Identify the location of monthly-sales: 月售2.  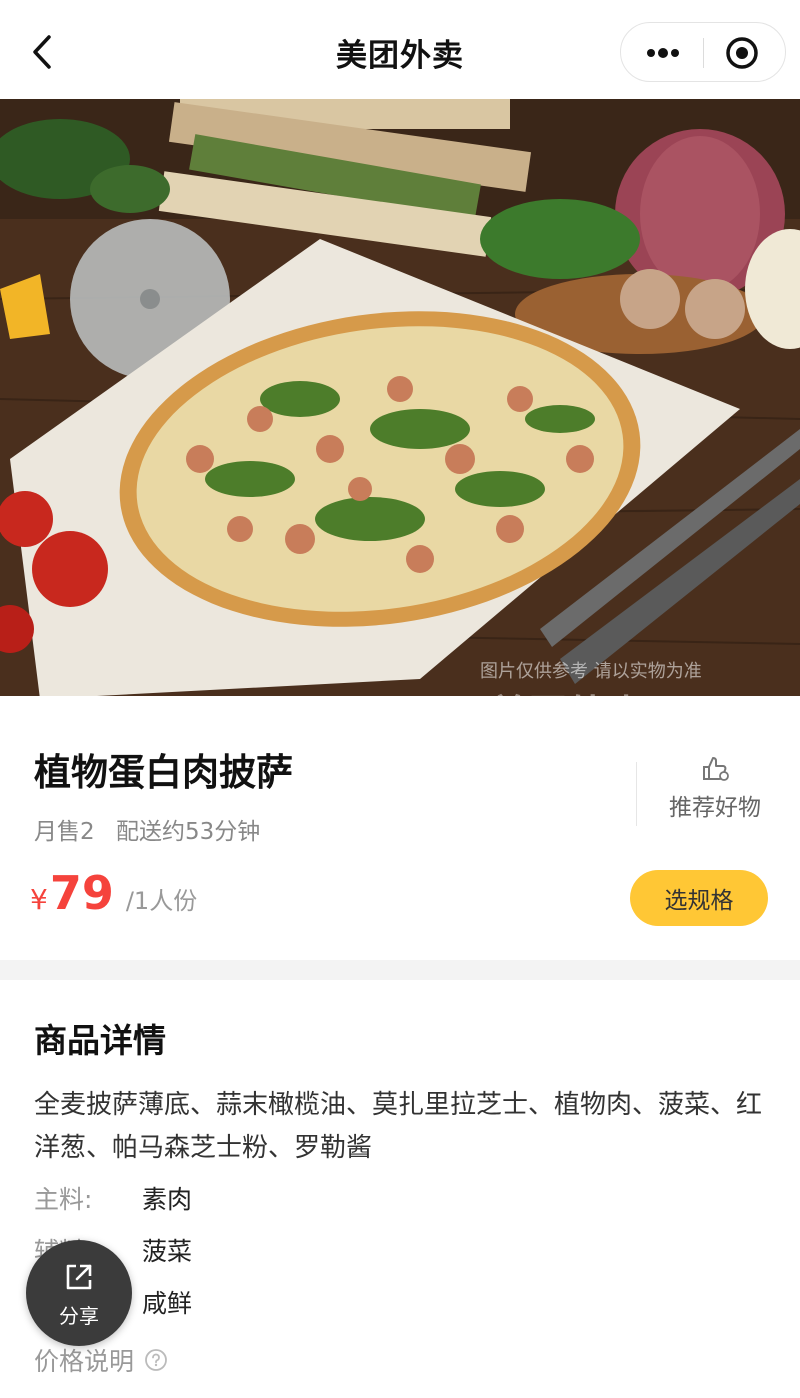
(64, 832).